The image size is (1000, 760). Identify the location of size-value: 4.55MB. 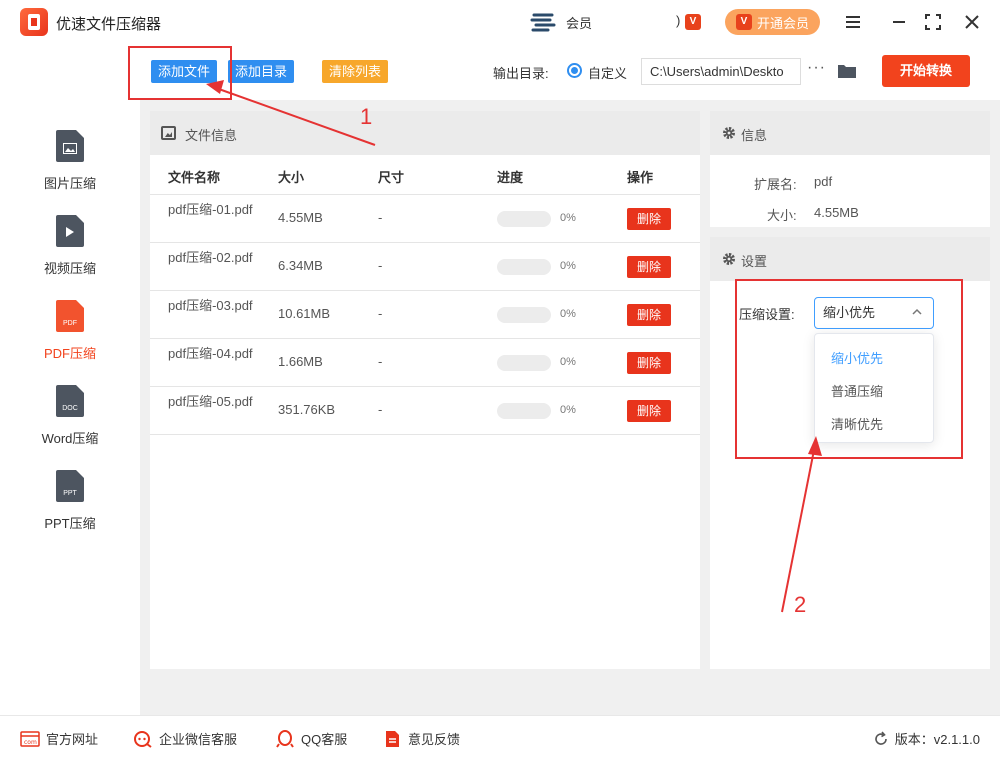
(836, 212).